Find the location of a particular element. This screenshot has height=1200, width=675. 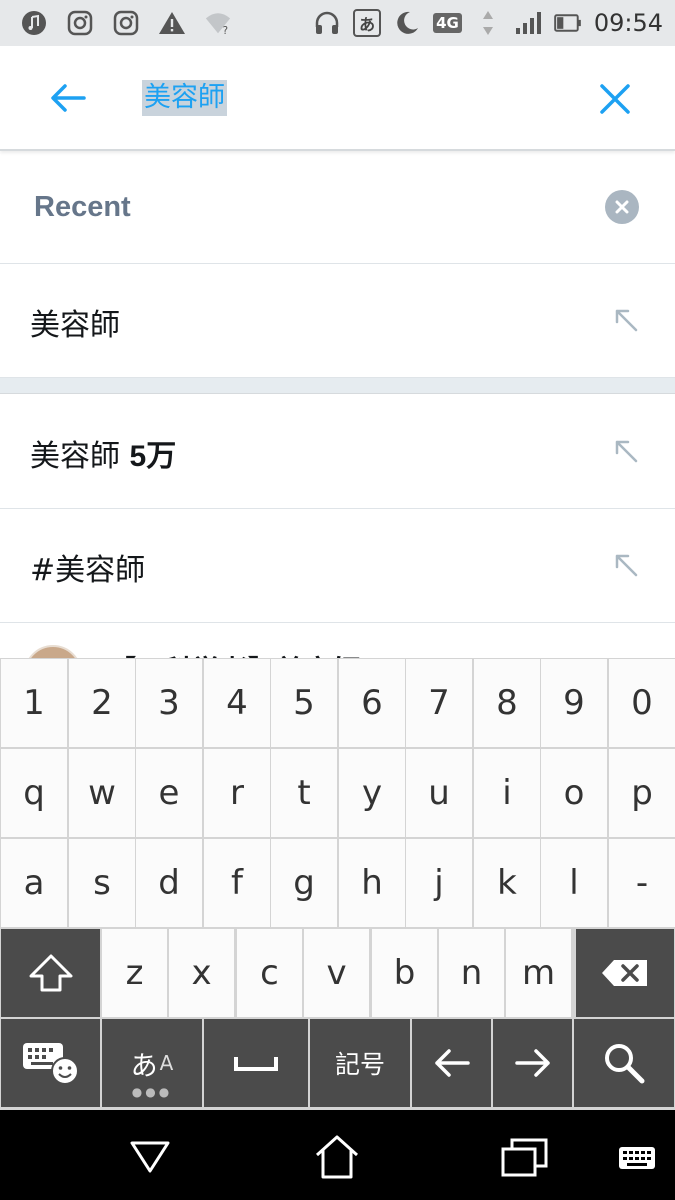

clear-search-button is located at coordinates (615, 99).